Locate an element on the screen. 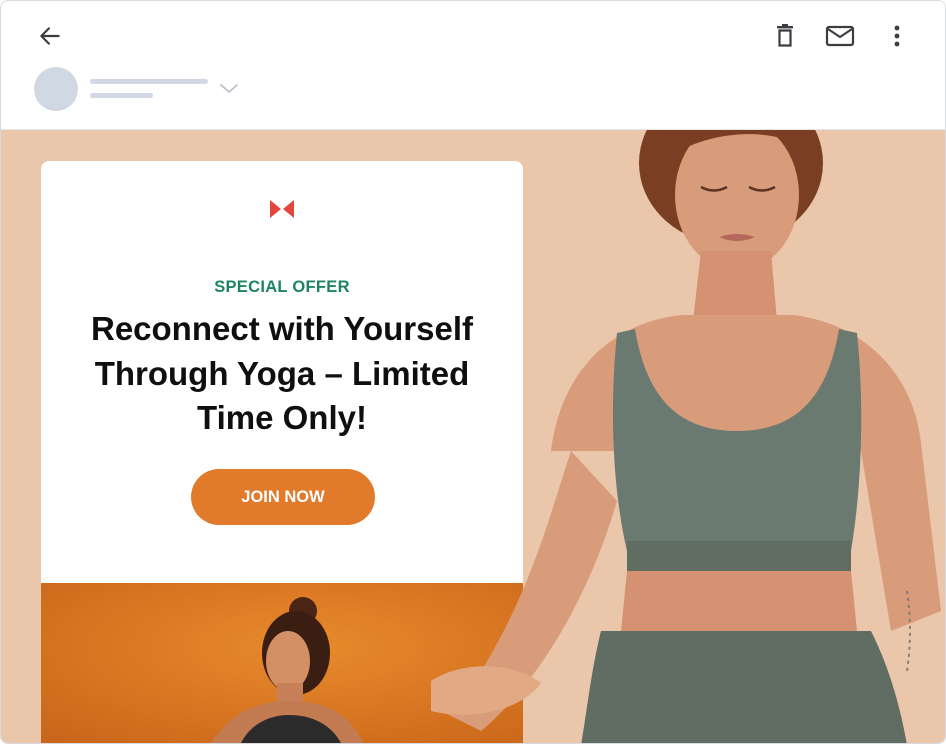 The width and height of the screenshot is (946, 744). more-options-button is located at coordinates (897, 36).